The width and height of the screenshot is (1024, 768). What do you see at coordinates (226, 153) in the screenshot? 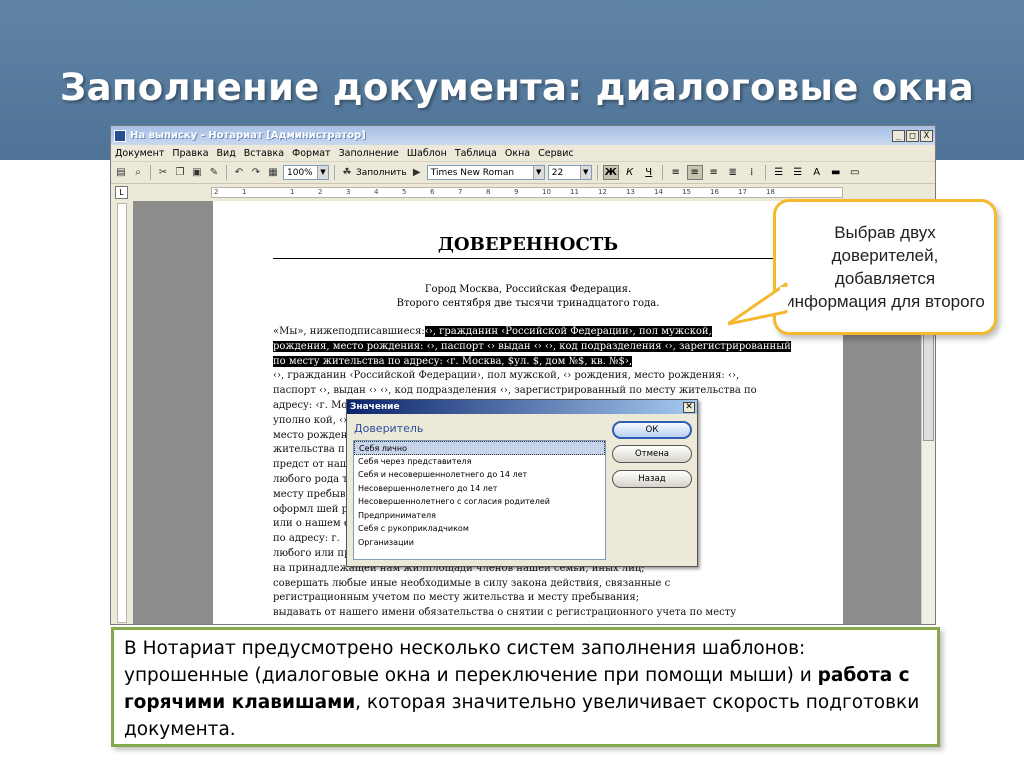
I see `menu-view: Вид` at bounding box center [226, 153].